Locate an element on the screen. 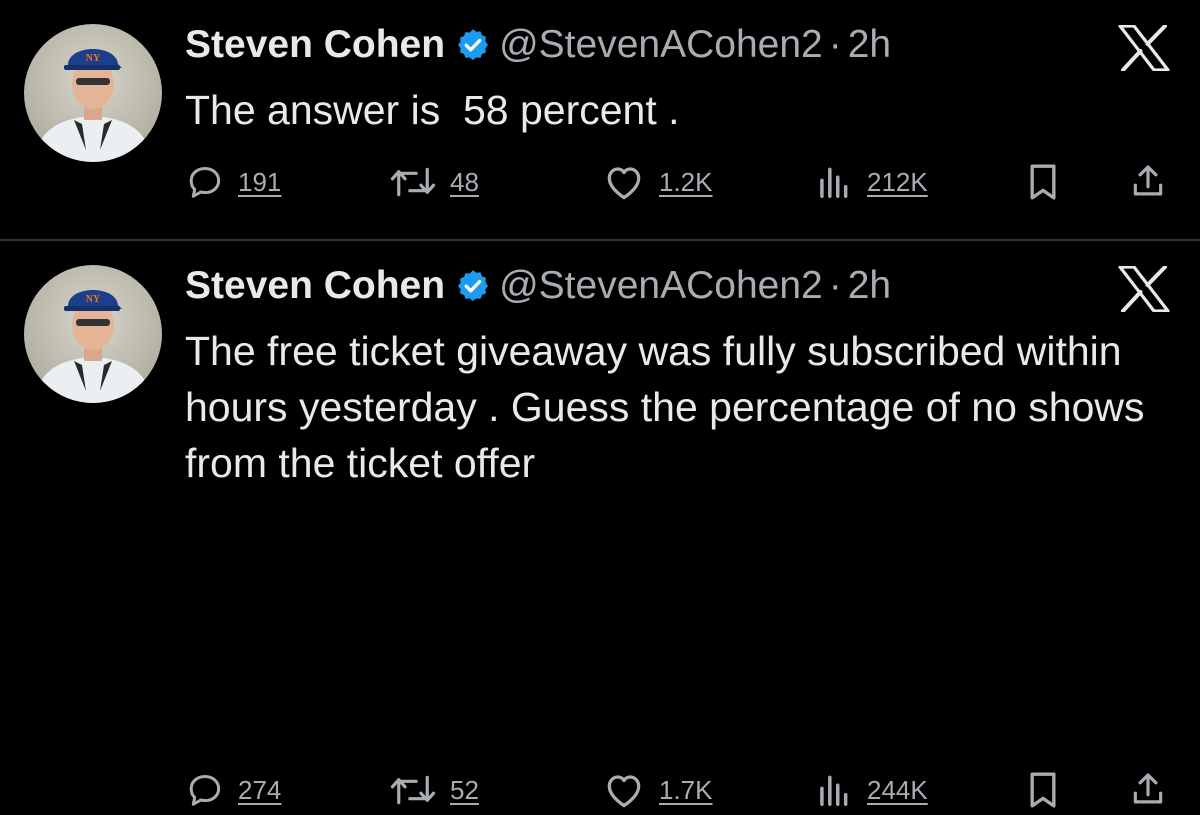  view-count: 212K is located at coordinates (897, 181).